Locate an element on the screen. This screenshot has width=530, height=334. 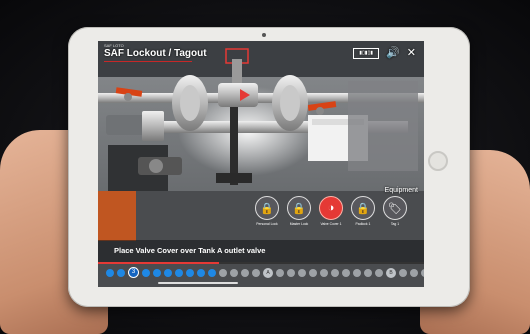
equipment-item-valve-cover: ◑ Valve Cover 1 is located at coordinates (331, 211).